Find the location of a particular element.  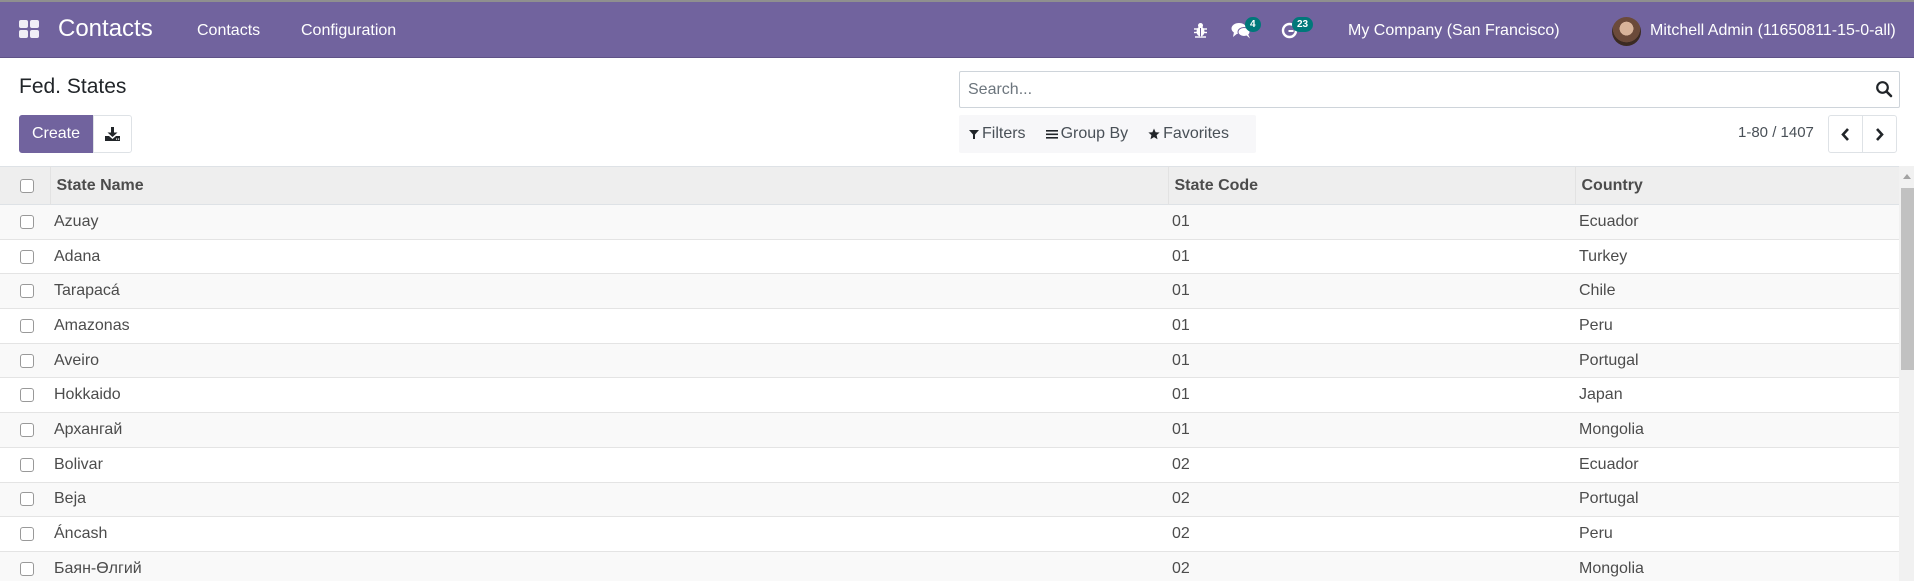

table-row: Aveiro 01 Portugal is located at coordinates (949, 360).